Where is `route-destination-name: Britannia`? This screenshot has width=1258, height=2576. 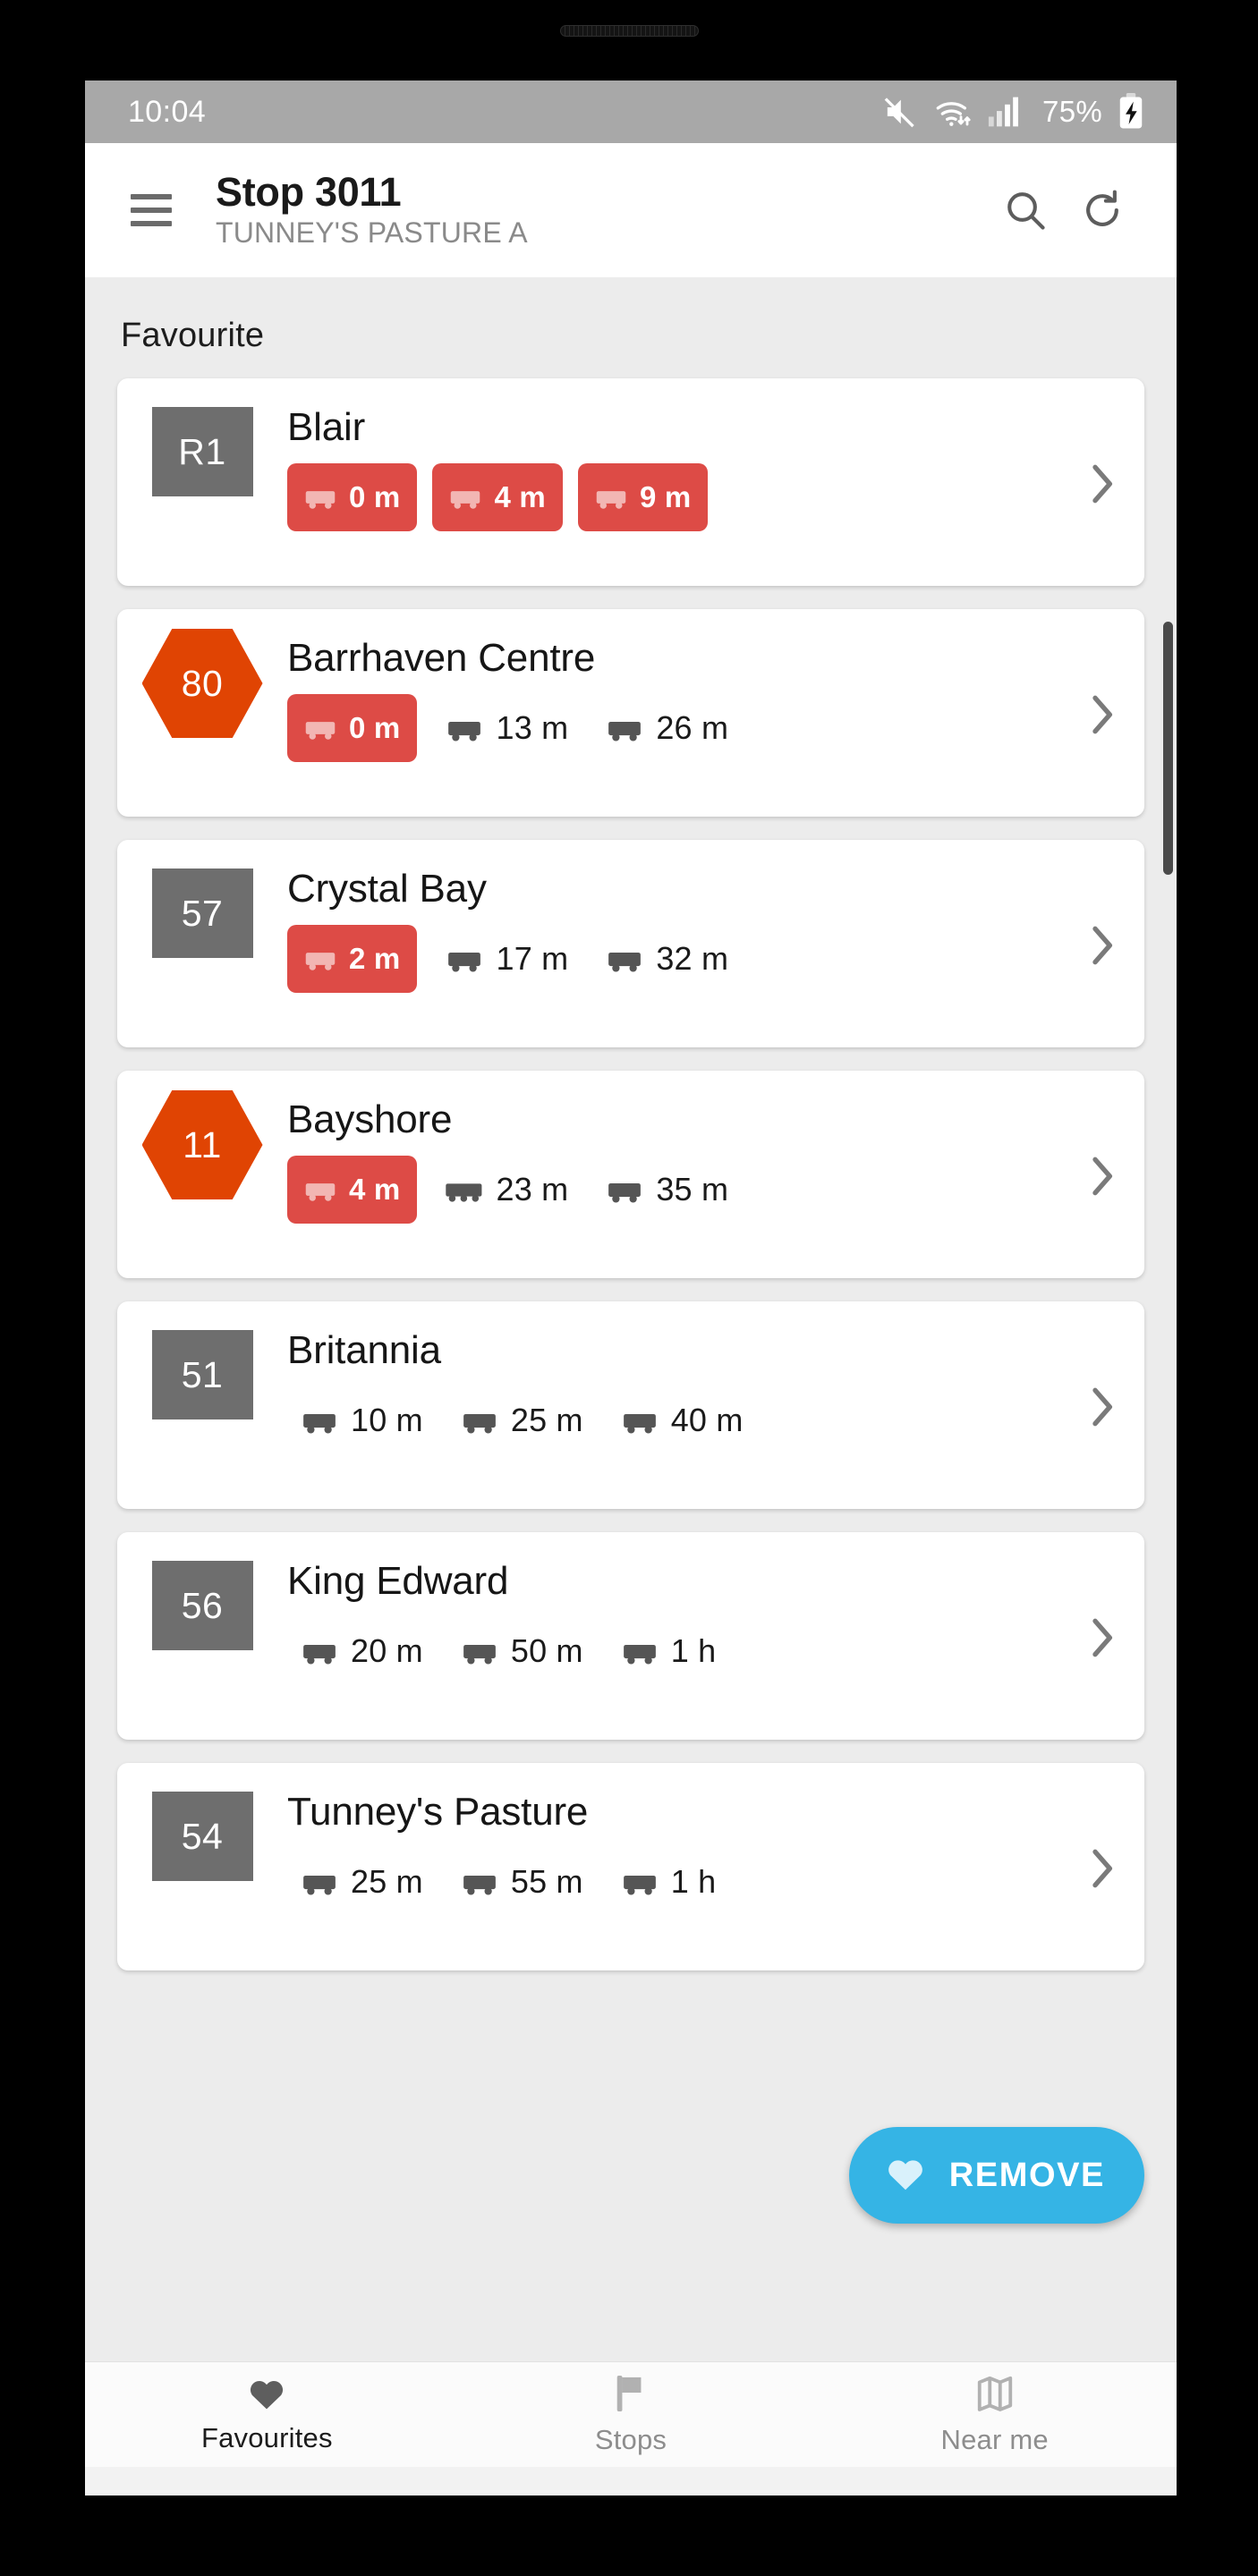 route-destination-name: Britannia is located at coordinates (364, 1350).